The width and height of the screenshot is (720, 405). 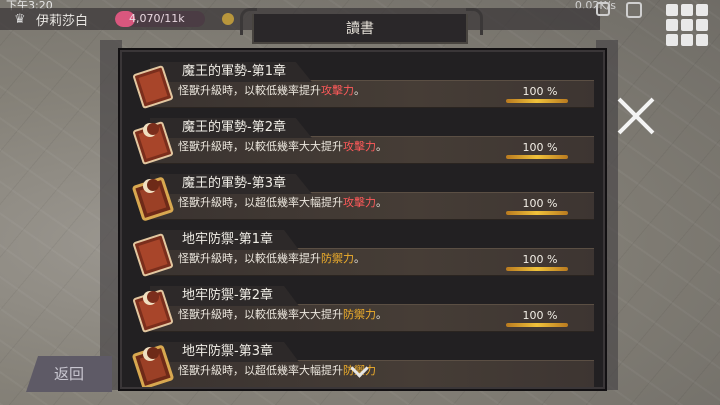 I want to click on book-row: 魔王的軍勢-第3章 怪獸升級時，以超低幾率大幅提升攻擊力。 100 %, so click(x=362, y=200).